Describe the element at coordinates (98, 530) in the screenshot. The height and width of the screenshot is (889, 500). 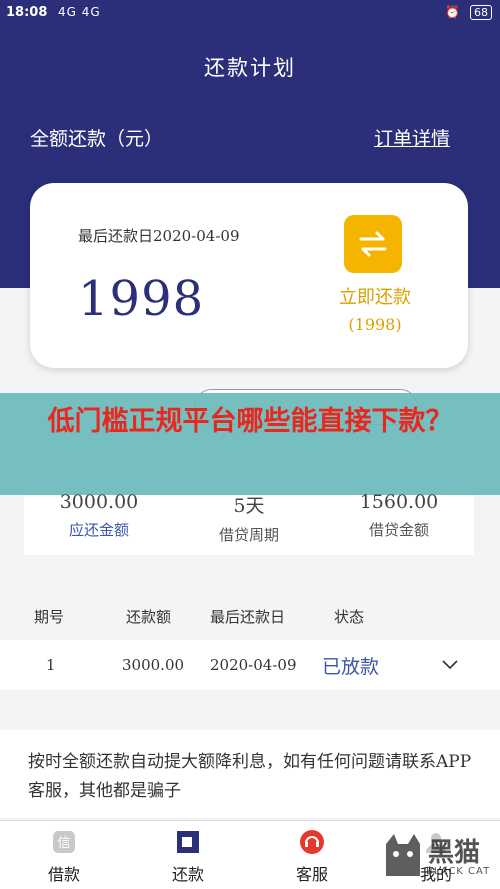
I see `stat-label: 应还金额` at that location.